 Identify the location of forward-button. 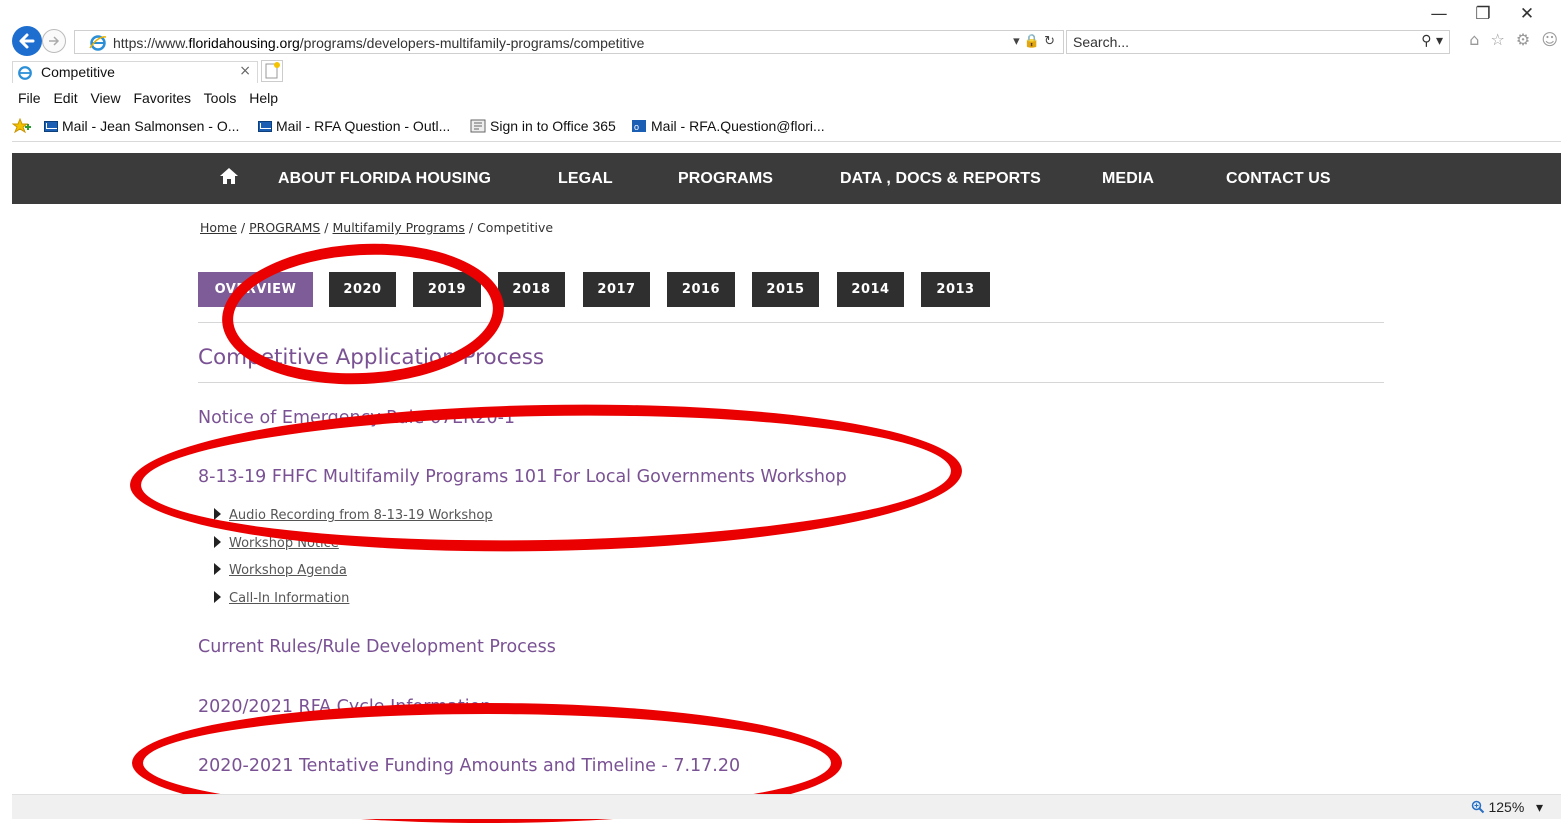
(54, 41).